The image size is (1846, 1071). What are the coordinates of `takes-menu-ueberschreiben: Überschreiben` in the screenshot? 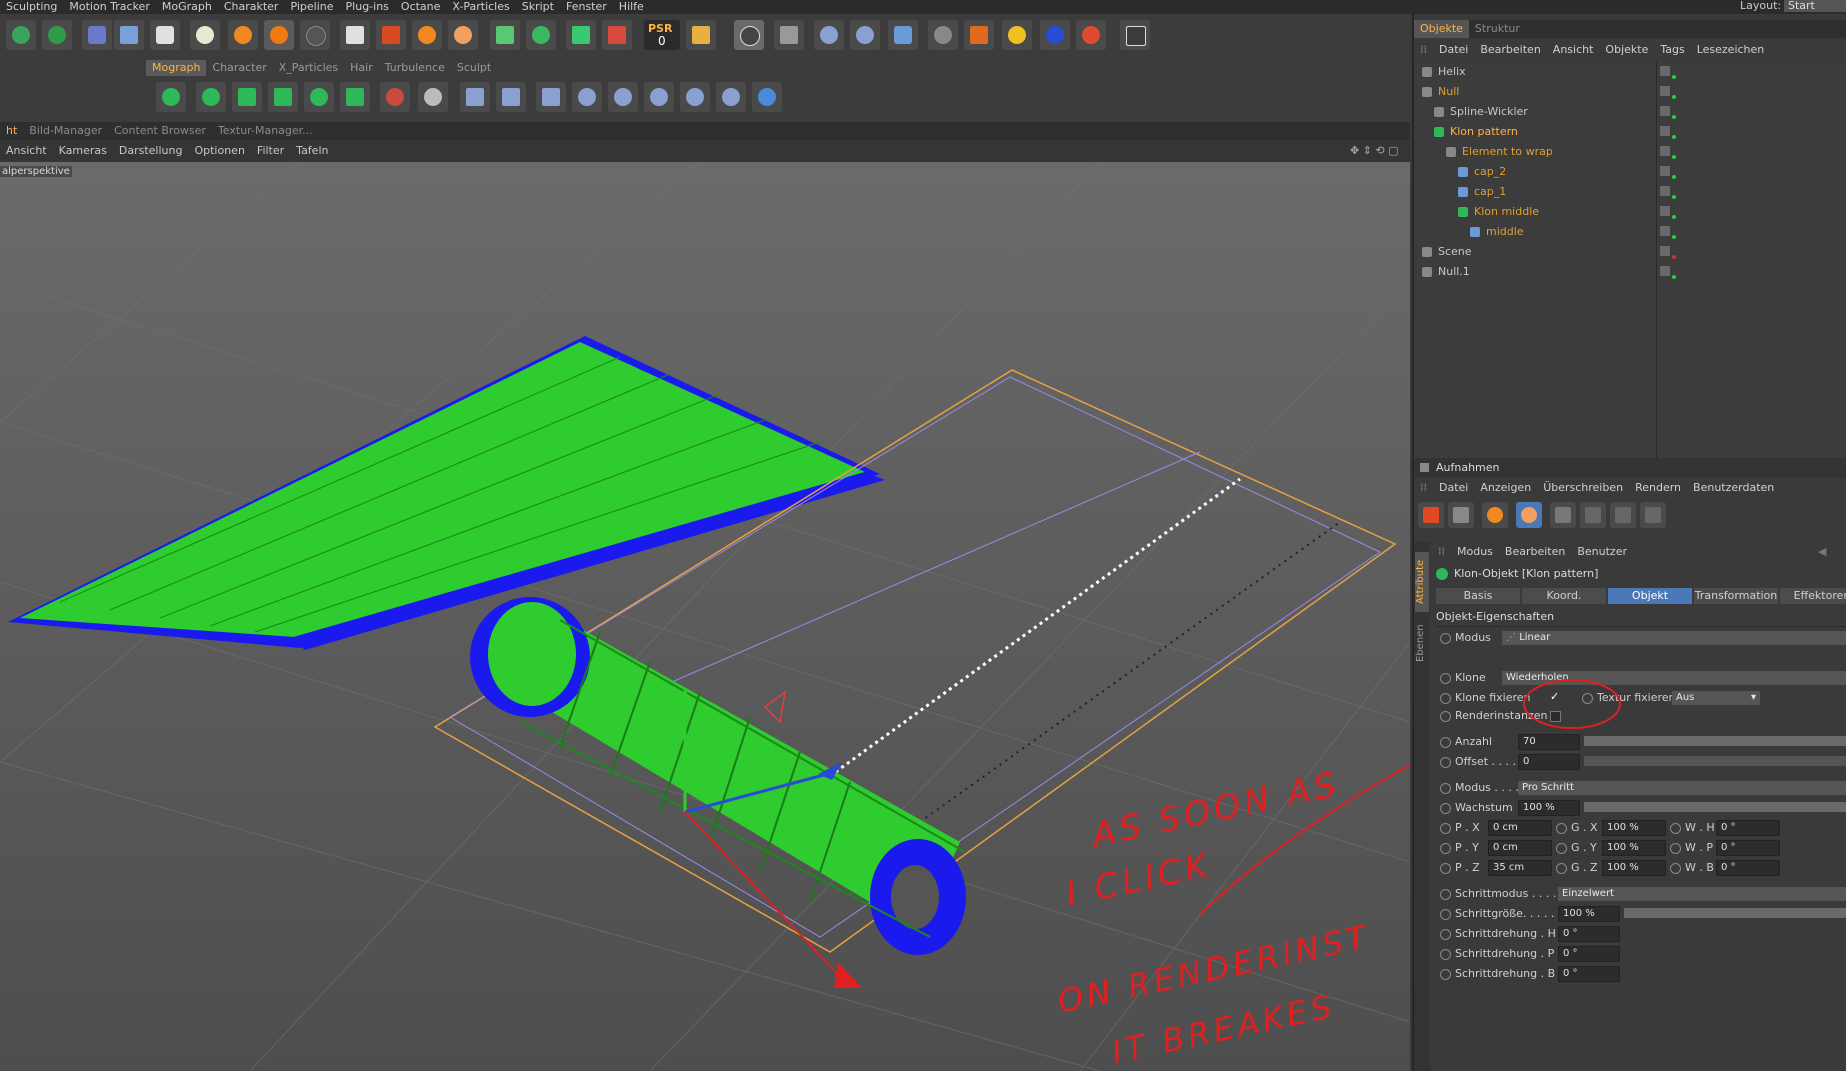 It's located at (1583, 488).